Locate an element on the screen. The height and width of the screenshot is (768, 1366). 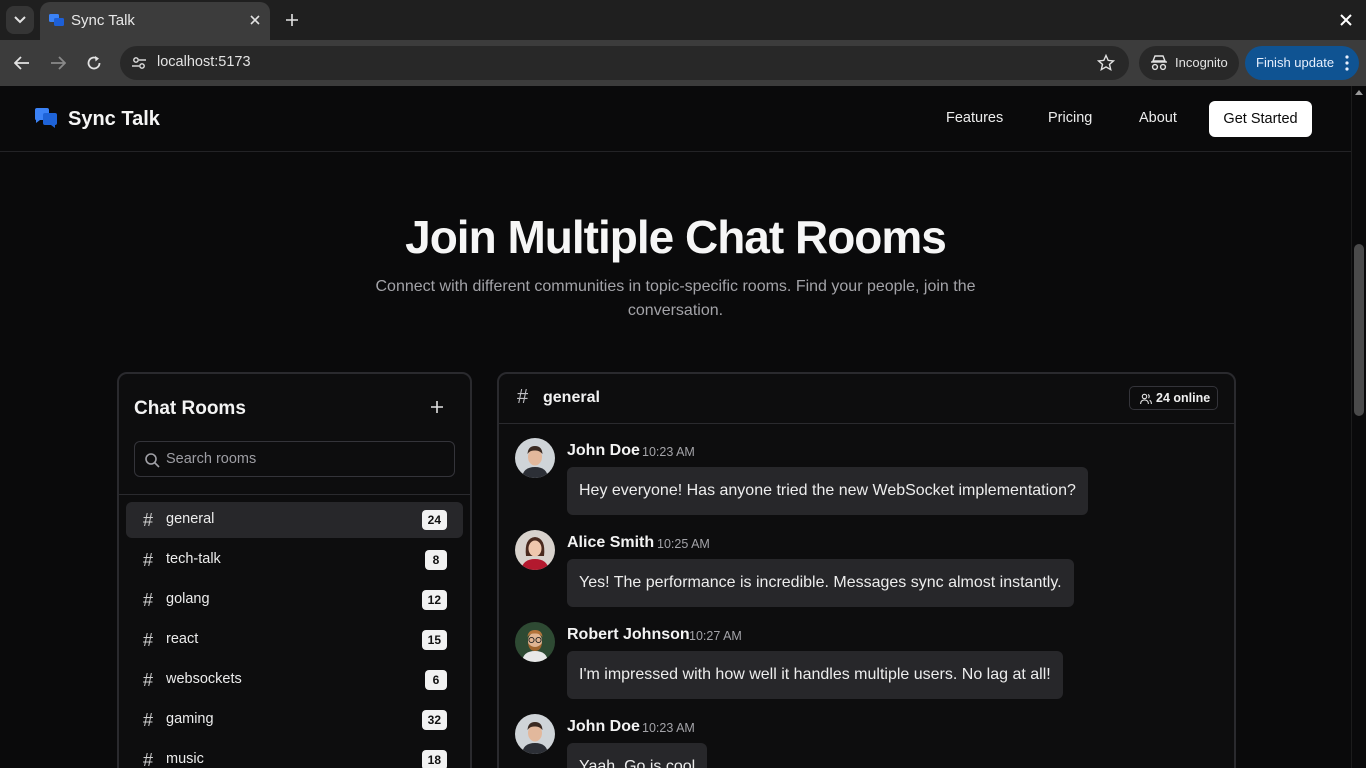
more-vert-icon is located at coordinates (1347, 63).